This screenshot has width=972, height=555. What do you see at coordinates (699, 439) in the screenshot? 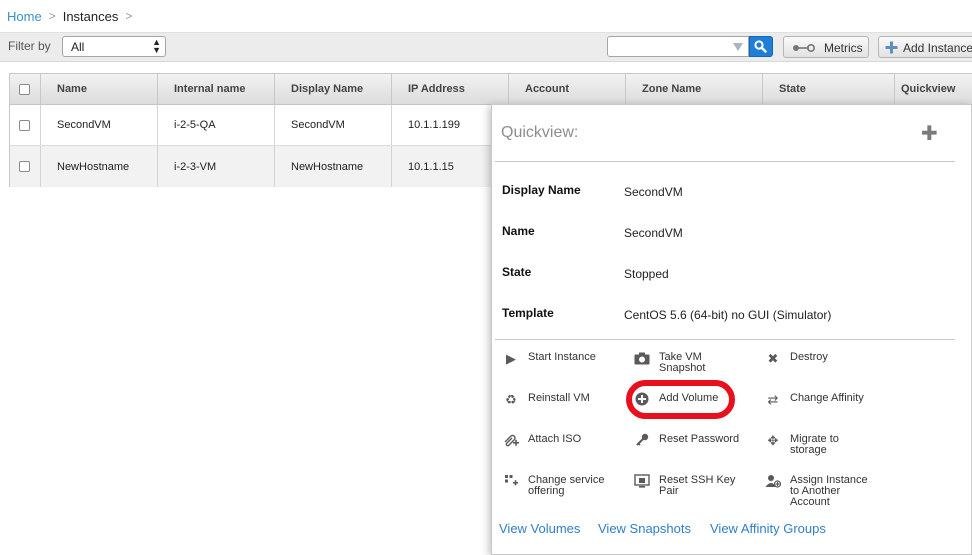
I see `action-label: Reset Password` at bounding box center [699, 439].